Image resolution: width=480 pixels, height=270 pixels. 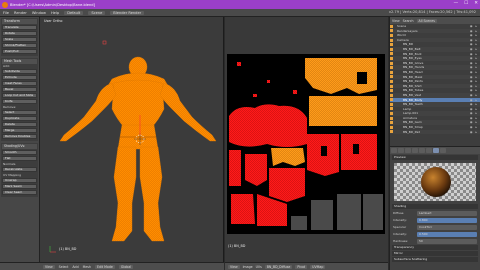 I want to click on merge-button: Merge, so click(x=19, y=130).